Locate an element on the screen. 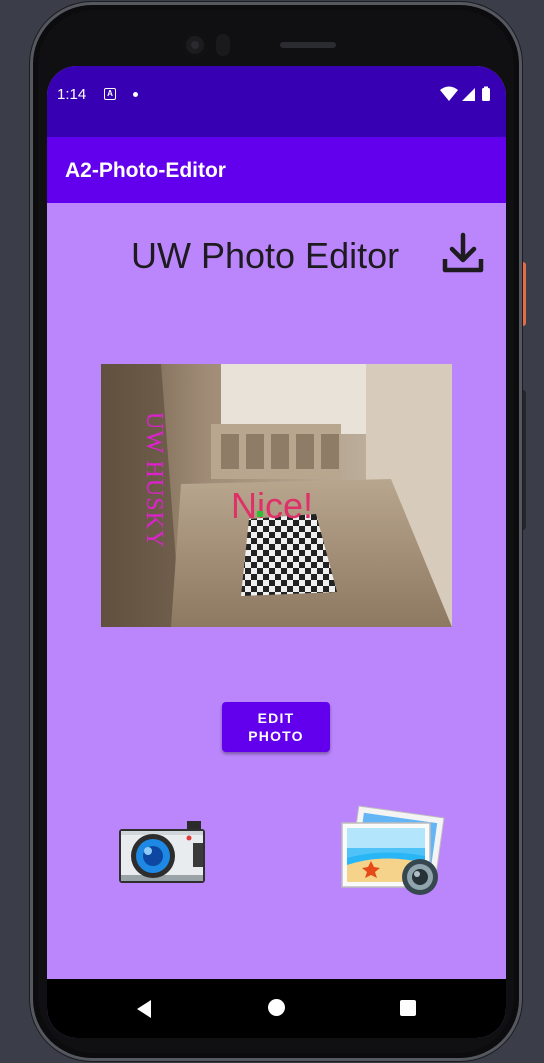  edit-button-label-line2: PHOTO is located at coordinates (276, 736).